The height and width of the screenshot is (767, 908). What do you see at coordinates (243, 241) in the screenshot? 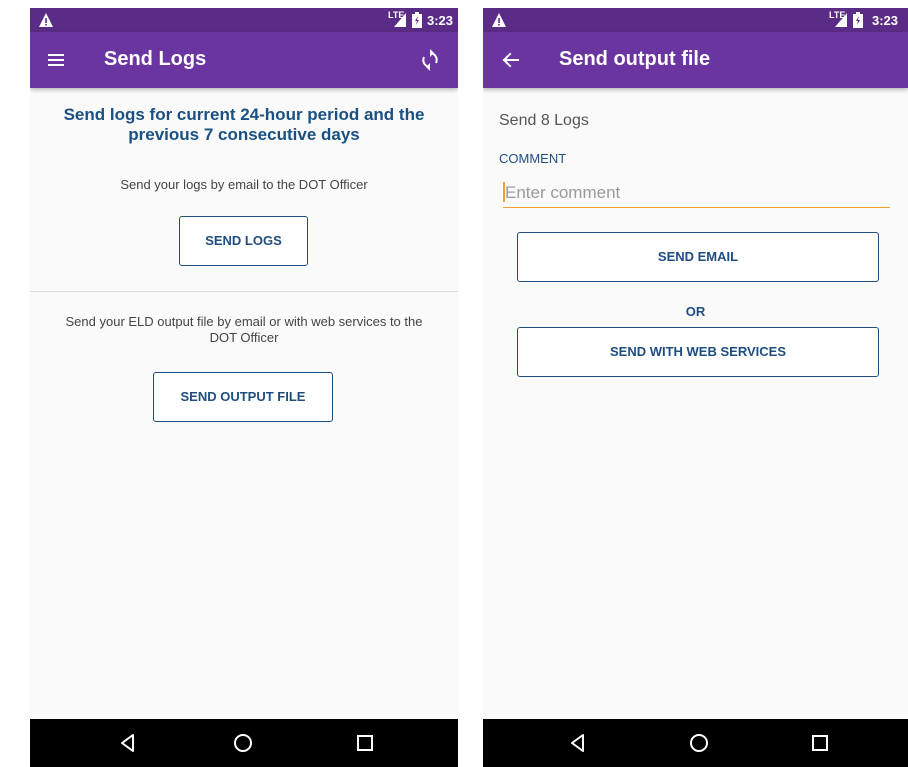
I see `send-logs-button: SEND LOGS` at bounding box center [243, 241].